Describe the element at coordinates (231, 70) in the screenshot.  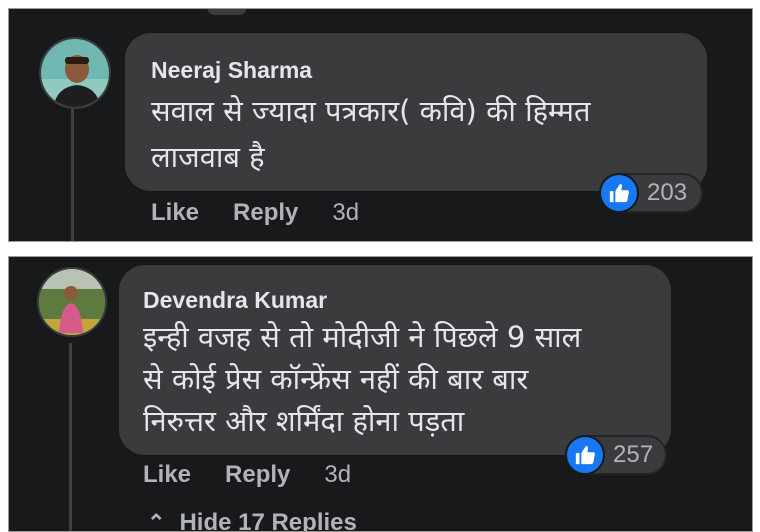
I see `comment-author: Neeraj Sharma` at that location.